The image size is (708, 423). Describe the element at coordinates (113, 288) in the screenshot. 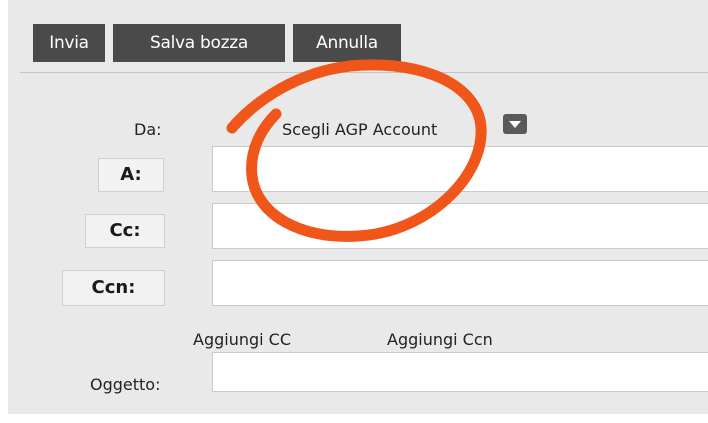

I see `bcc-button: Ccn:` at that location.